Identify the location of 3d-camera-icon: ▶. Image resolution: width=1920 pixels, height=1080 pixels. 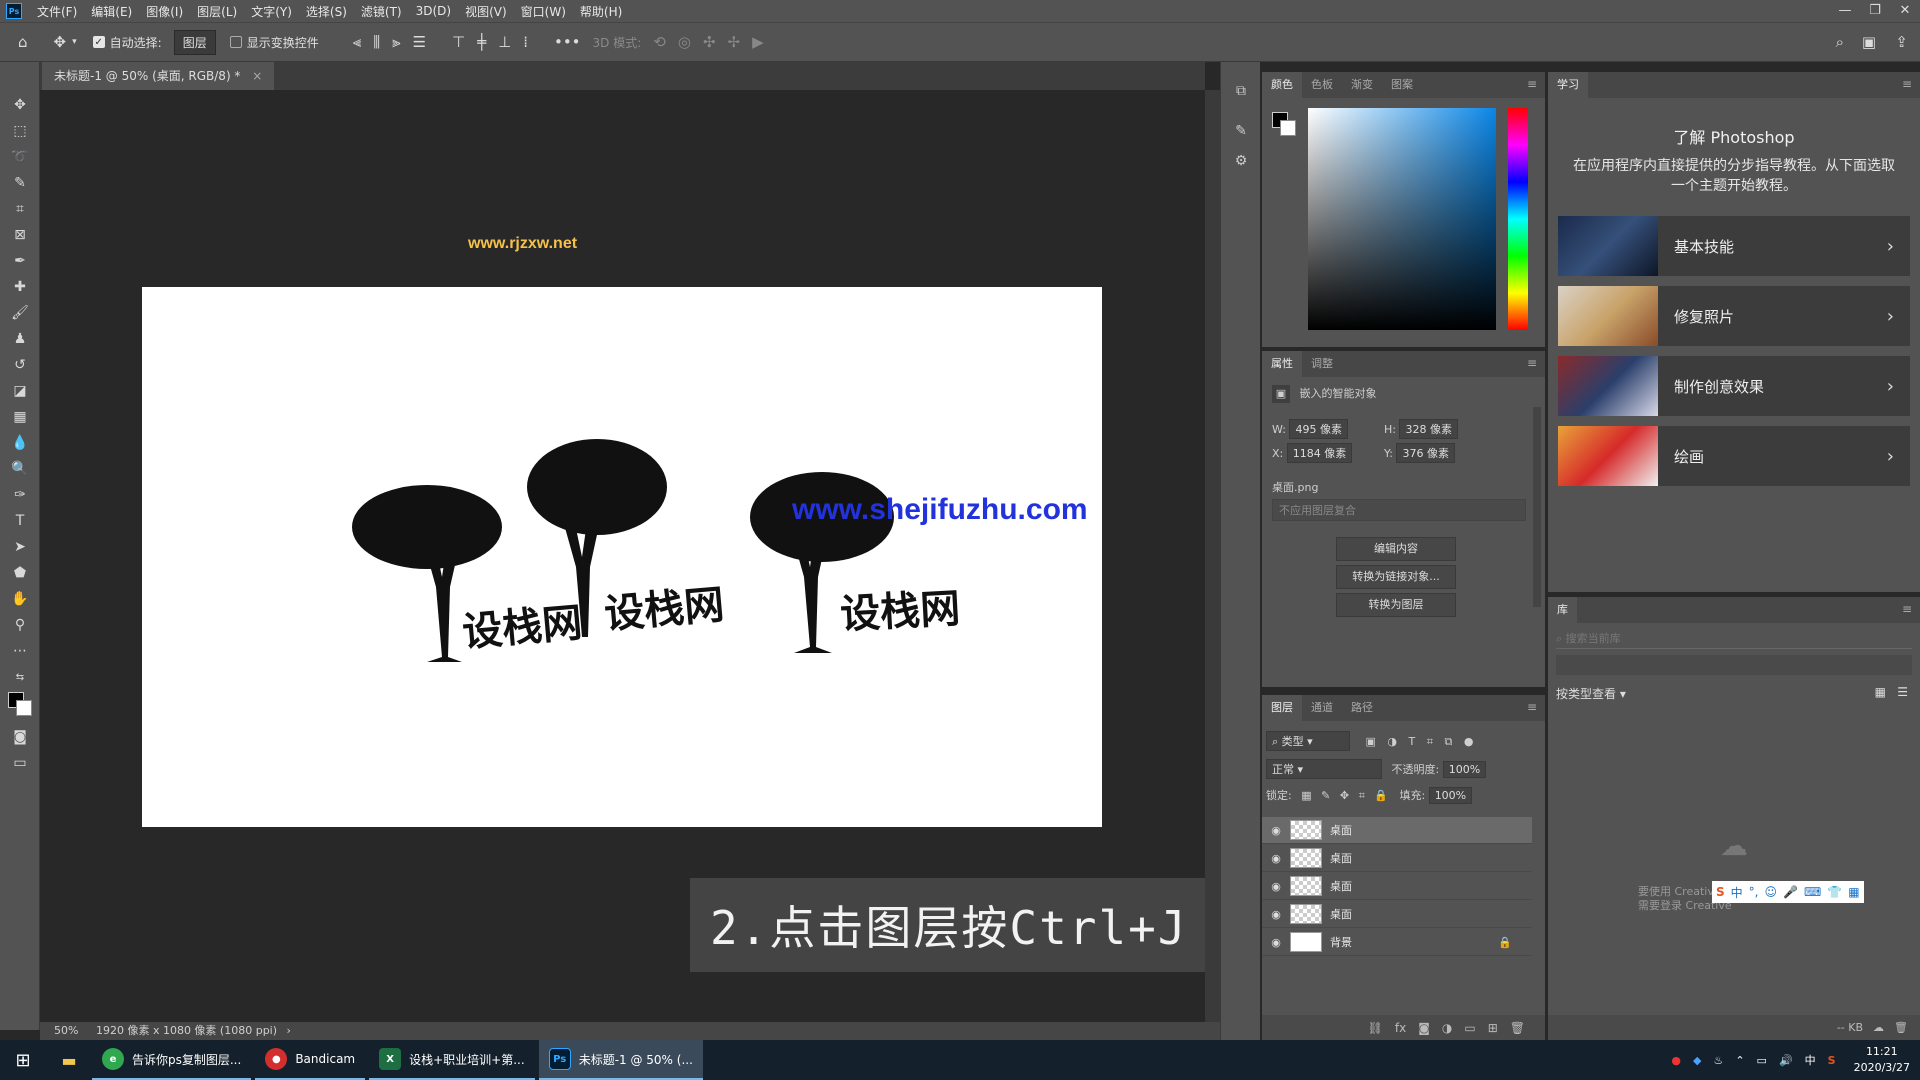
(758, 42).